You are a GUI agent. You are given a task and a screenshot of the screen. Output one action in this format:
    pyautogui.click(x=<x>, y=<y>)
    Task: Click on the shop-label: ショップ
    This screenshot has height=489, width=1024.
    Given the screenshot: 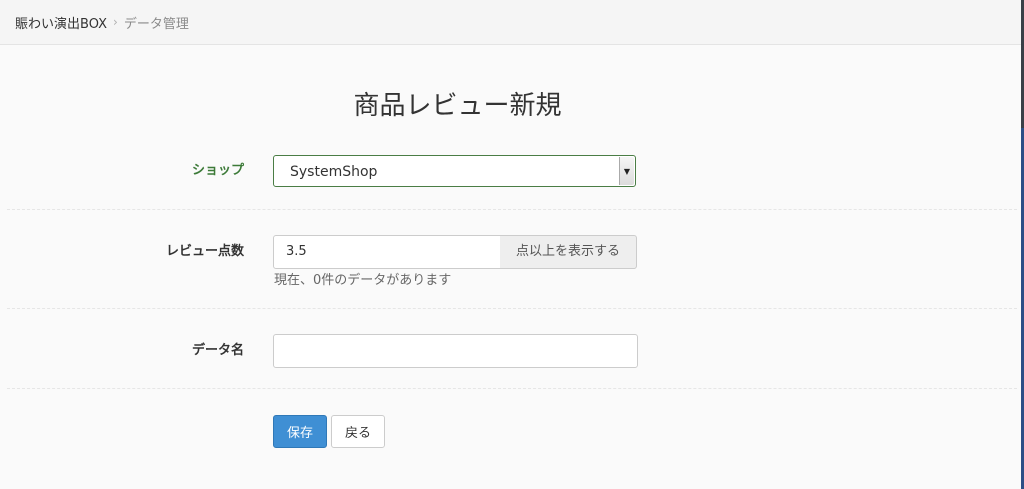 What is the action you would take?
    pyautogui.click(x=217, y=170)
    